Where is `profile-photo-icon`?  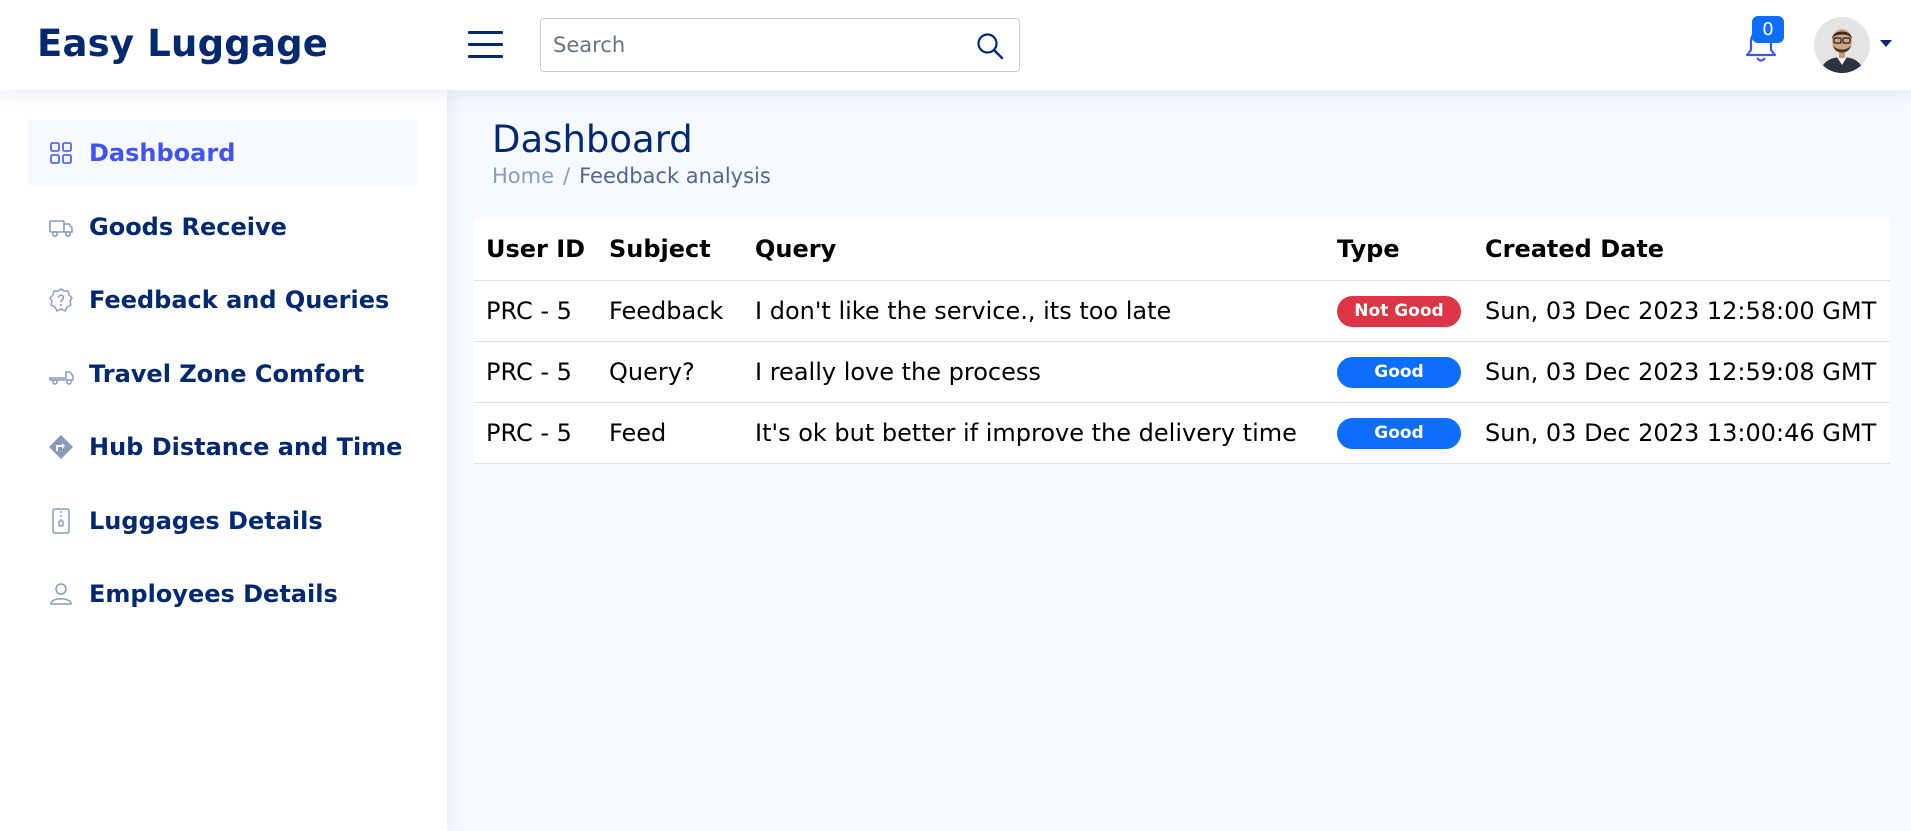
profile-photo-icon is located at coordinates (1842, 45).